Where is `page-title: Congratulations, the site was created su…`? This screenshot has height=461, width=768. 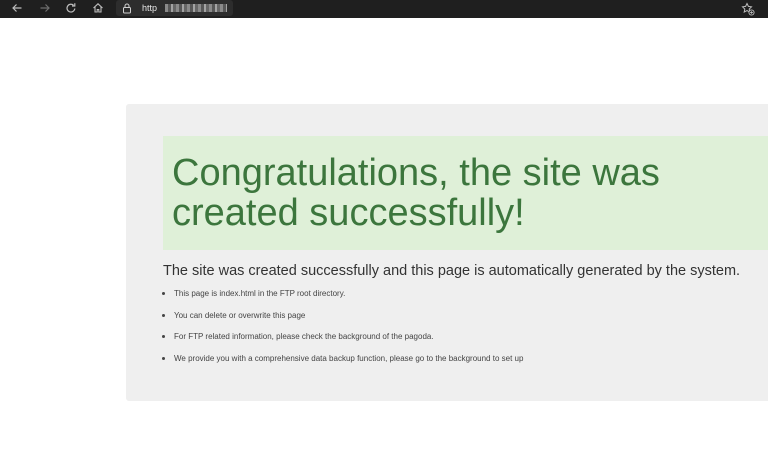 page-title: Congratulations, the site was created su… is located at coordinates (416, 193).